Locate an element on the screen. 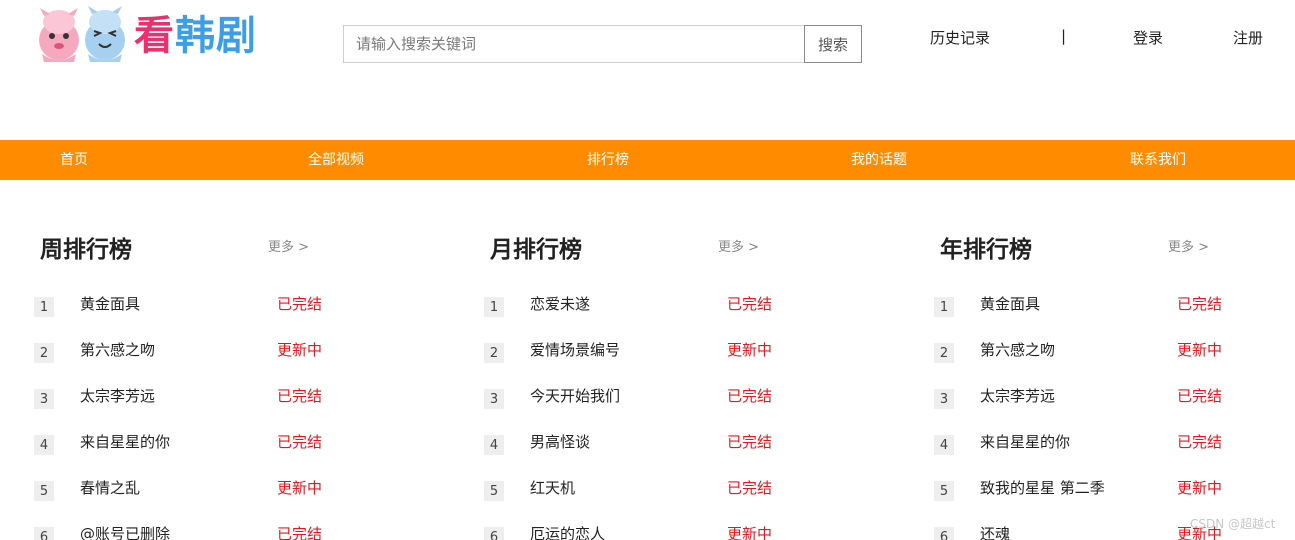  nav-all-videos: 全部视频 is located at coordinates (336, 160).